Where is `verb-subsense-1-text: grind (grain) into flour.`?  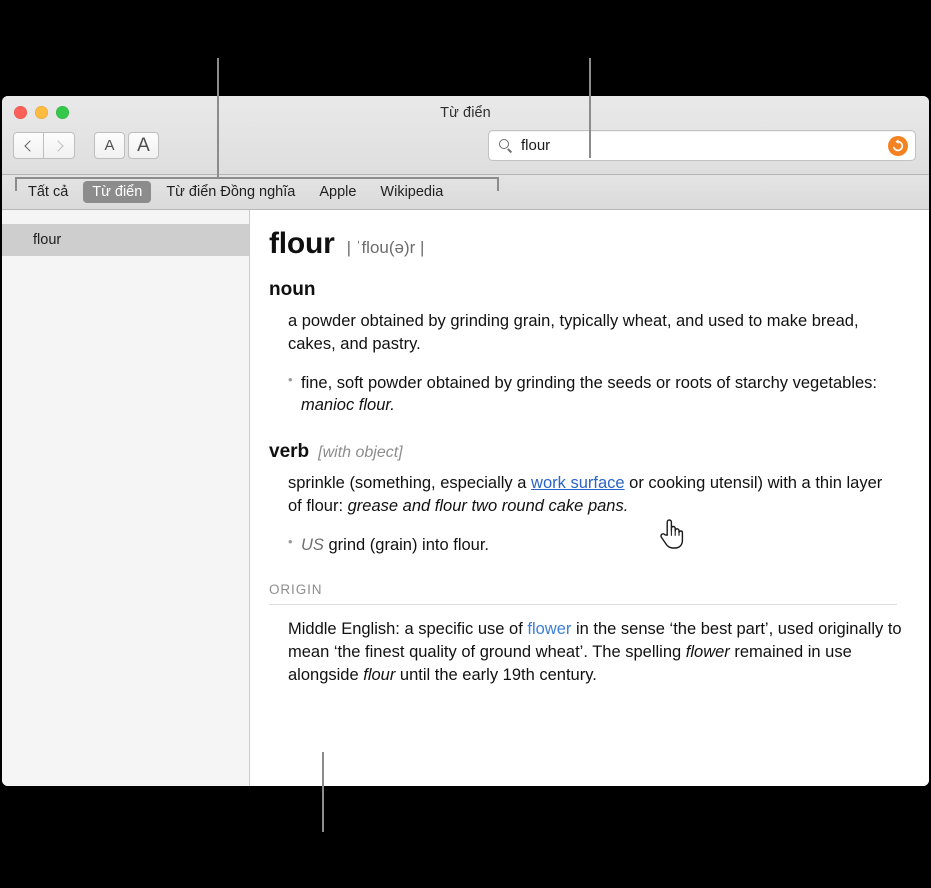
verb-subsense-1-text: grind (grain) into flour. is located at coordinates (406, 544).